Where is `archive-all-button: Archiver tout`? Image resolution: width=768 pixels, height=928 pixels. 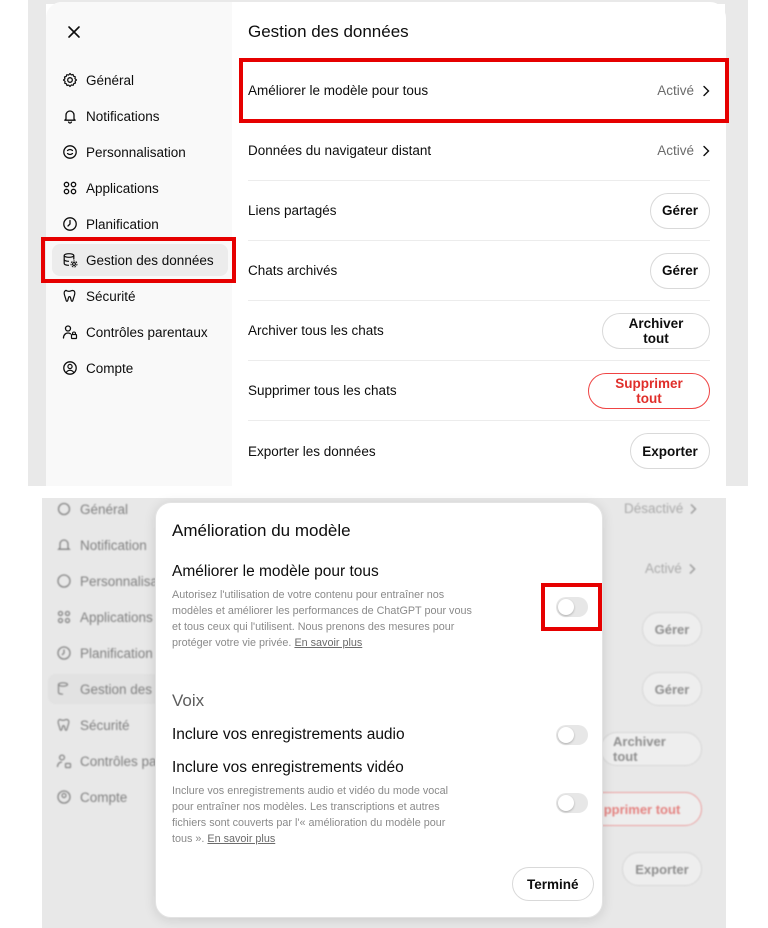 archive-all-button: Archiver tout is located at coordinates (656, 330).